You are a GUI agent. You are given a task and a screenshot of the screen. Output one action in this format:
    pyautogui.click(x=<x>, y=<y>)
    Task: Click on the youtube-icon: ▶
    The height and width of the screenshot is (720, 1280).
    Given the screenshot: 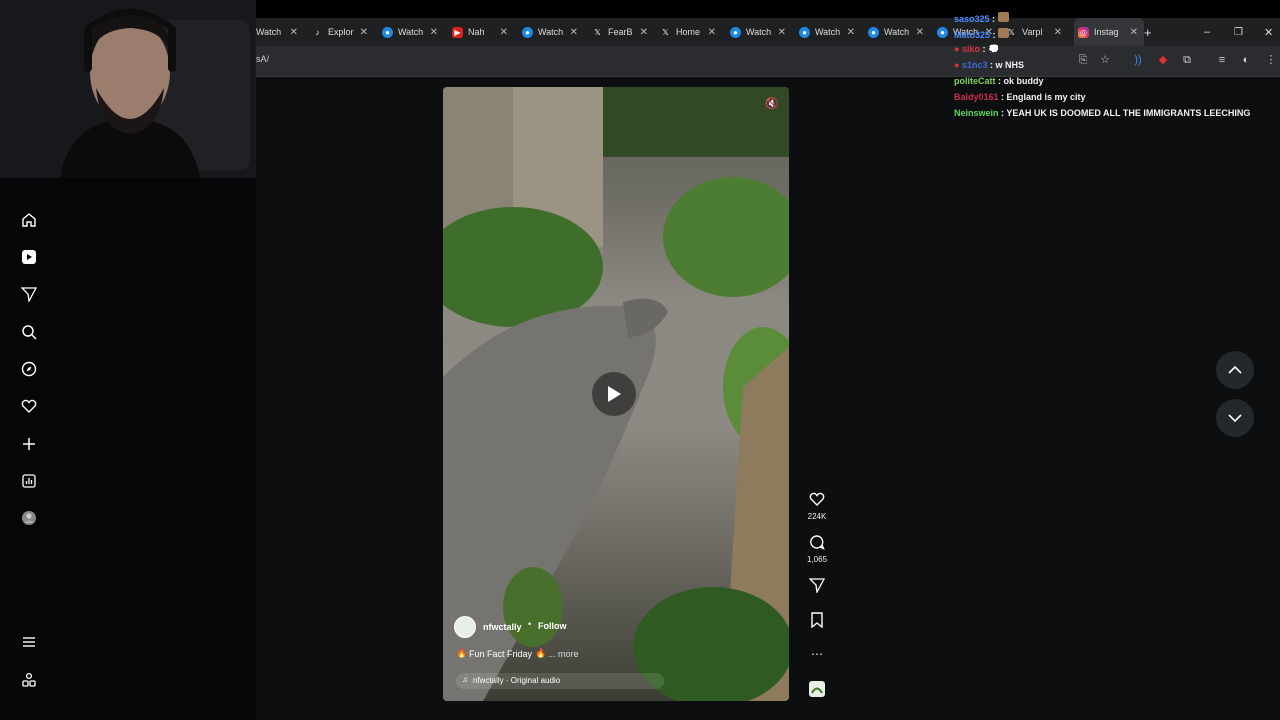 What is the action you would take?
    pyautogui.click(x=457, y=32)
    